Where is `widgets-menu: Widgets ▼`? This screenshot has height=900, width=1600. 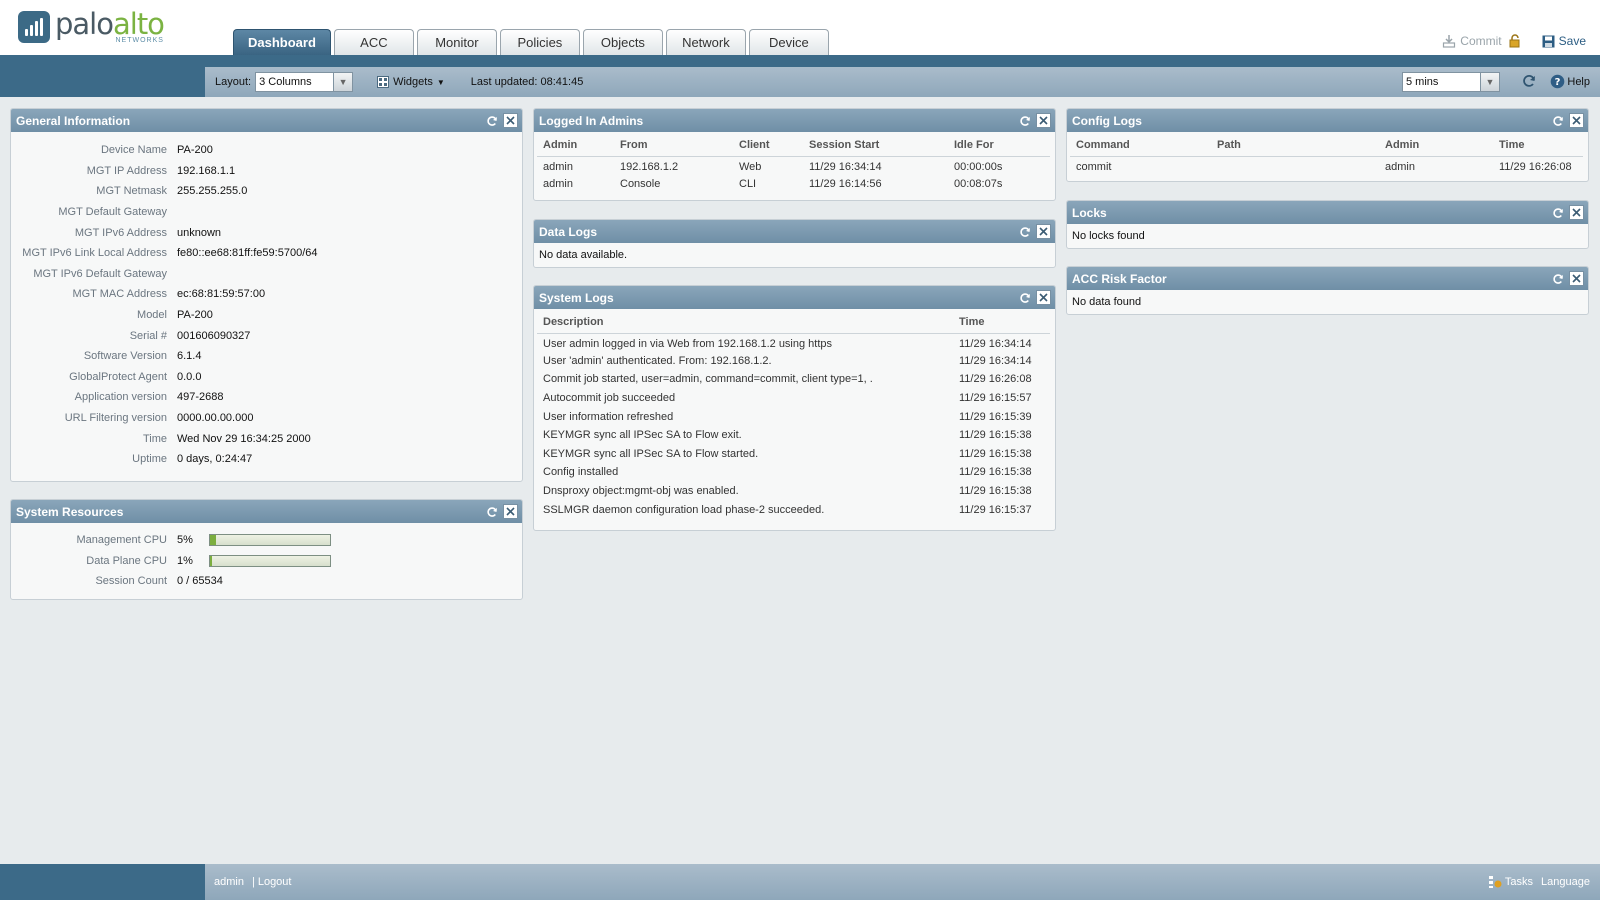 widgets-menu: Widgets ▼ is located at coordinates (411, 82).